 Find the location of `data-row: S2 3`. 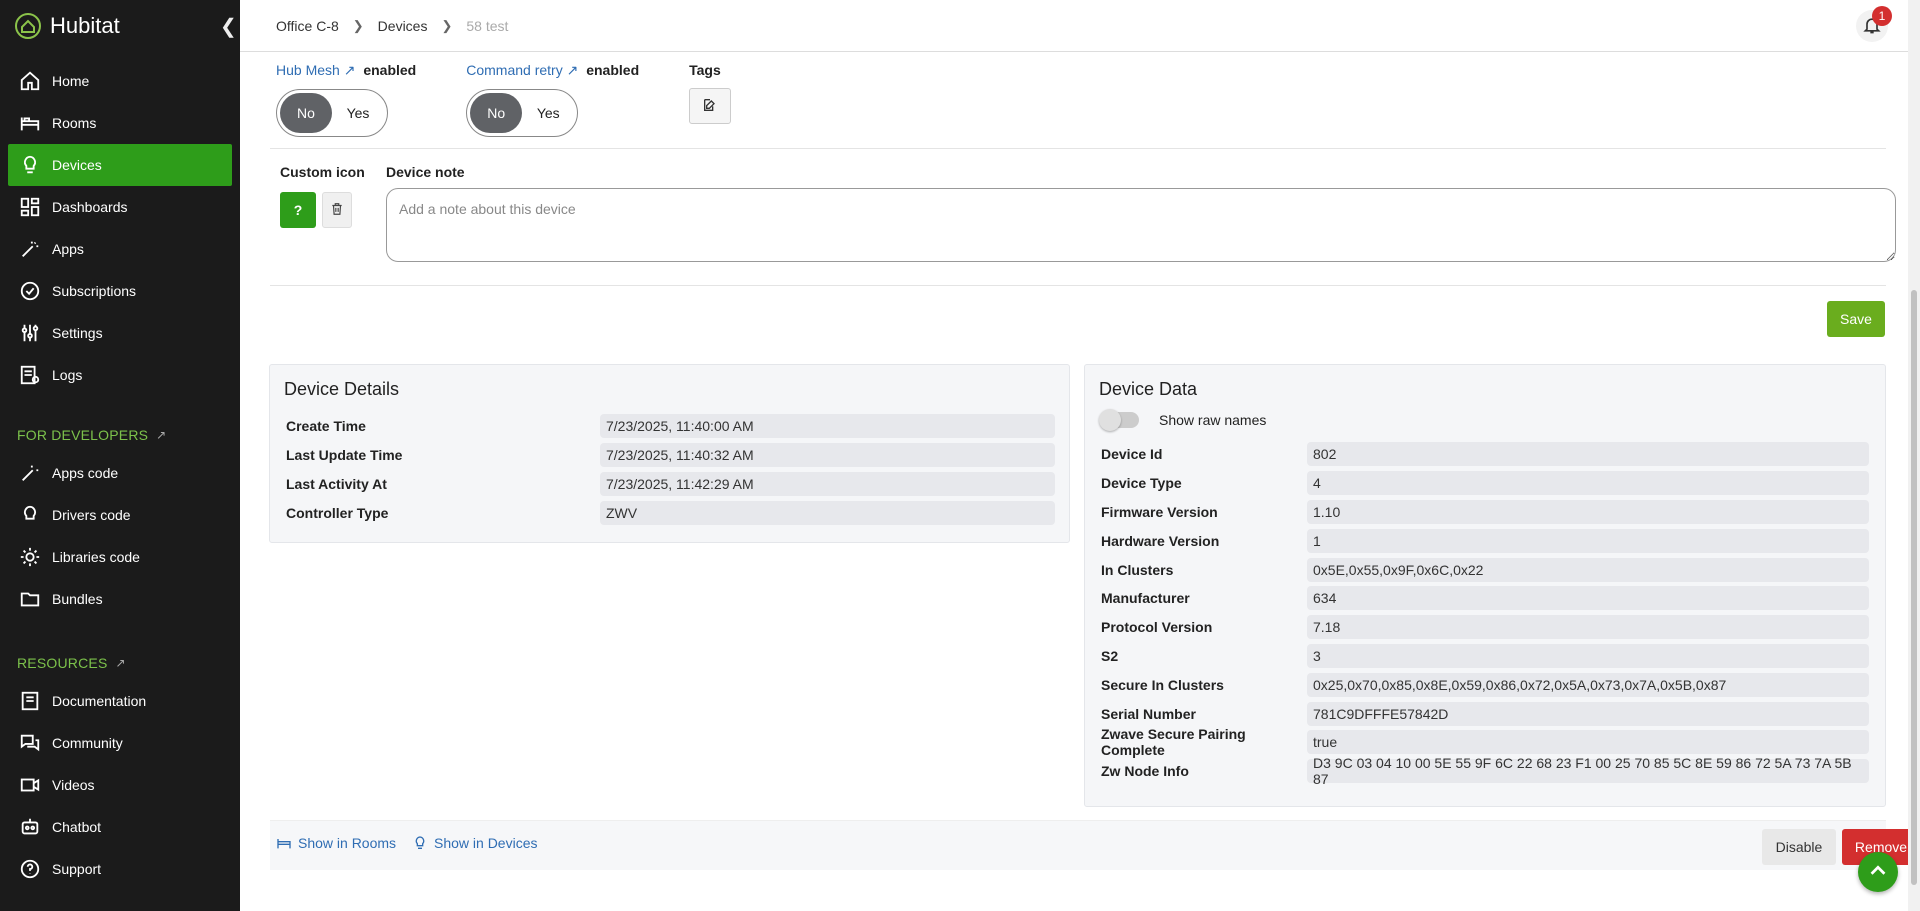

data-row: S2 3 is located at coordinates (1485, 656).